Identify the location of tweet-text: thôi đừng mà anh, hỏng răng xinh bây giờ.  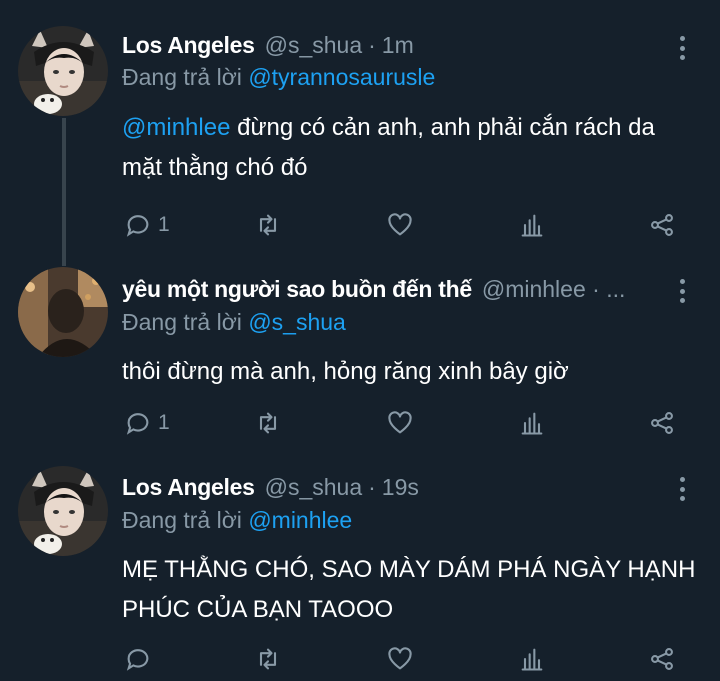
(410, 372).